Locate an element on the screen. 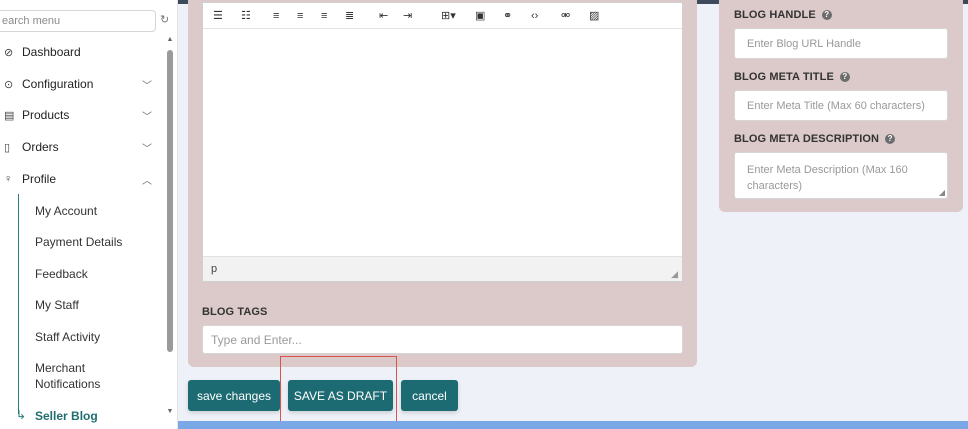 Image resolution: width=968 pixels, height=429 pixels. editor-statusbar: p ◢ is located at coordinates (442, 268).